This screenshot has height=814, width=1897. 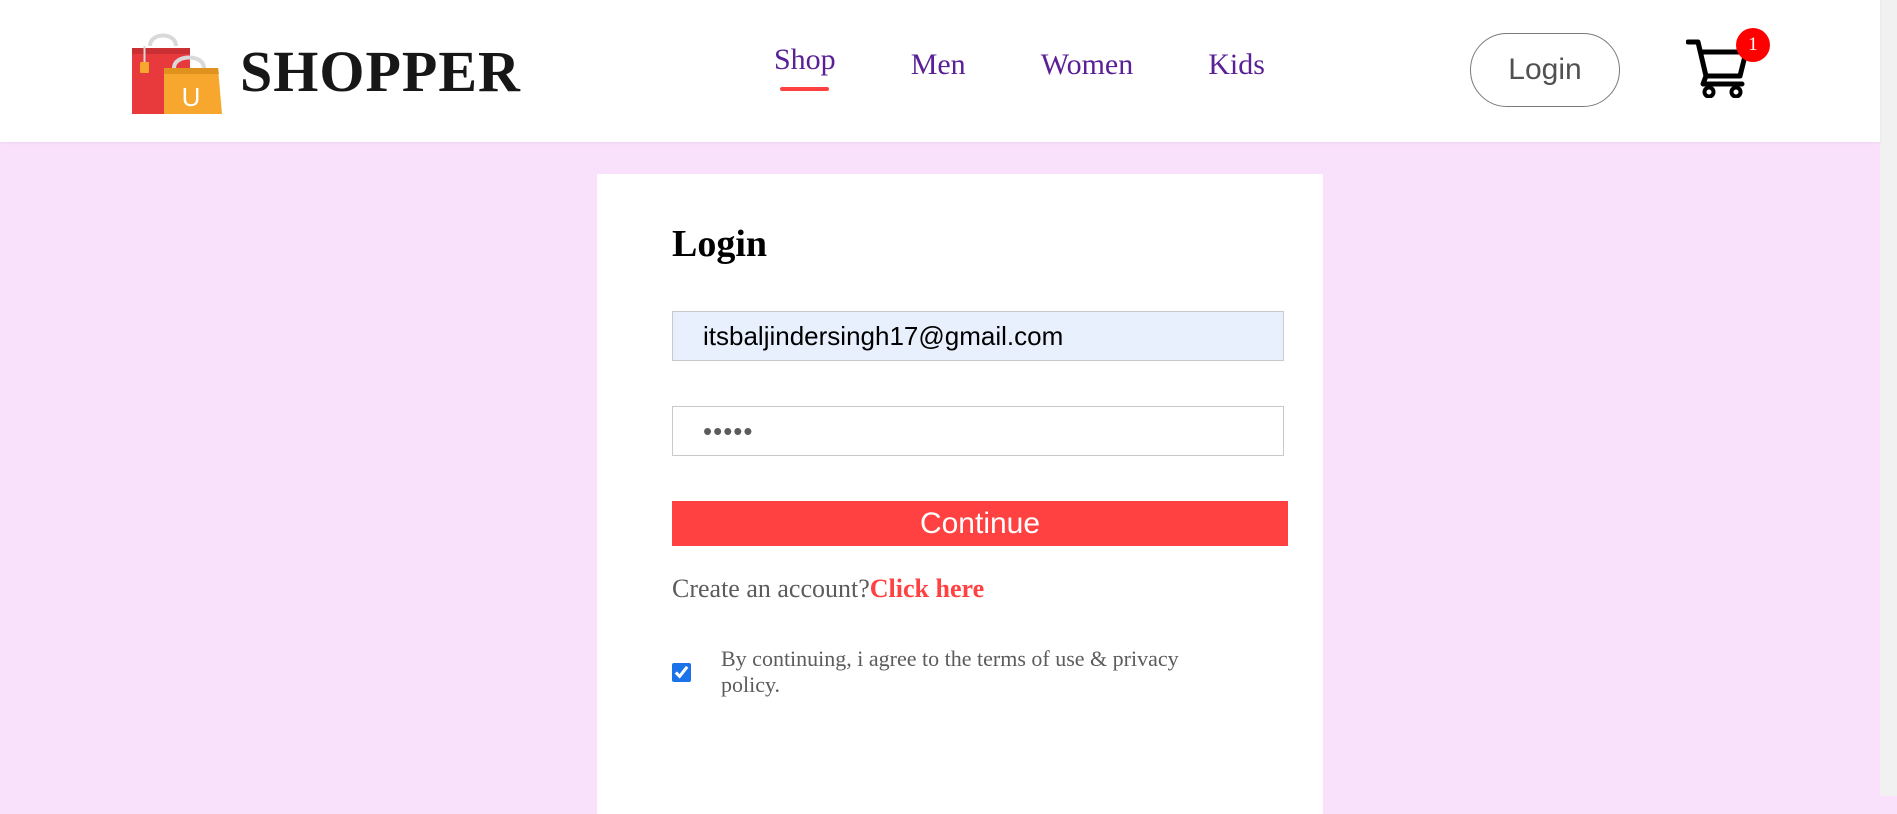 I want to click on nav-menu: Shop Men Women Kids, so click(x=1057, y=67).